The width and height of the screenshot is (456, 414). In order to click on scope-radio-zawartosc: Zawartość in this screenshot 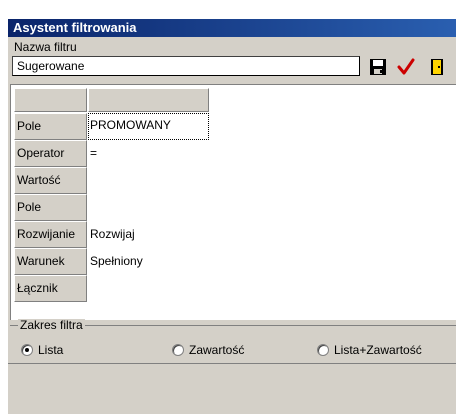, I will do `click(208, 350)`.